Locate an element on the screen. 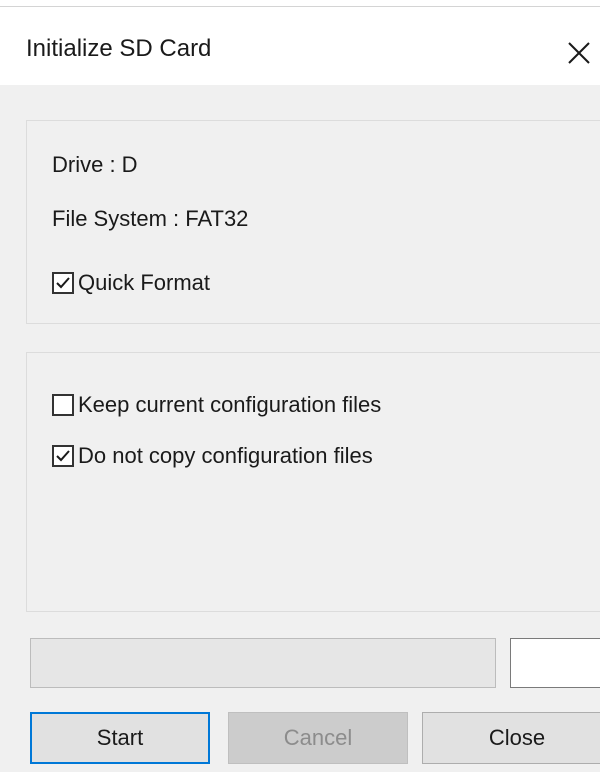  keep-current-config-checkbox: Keep current configuration files is located at coordinates (216, 405).